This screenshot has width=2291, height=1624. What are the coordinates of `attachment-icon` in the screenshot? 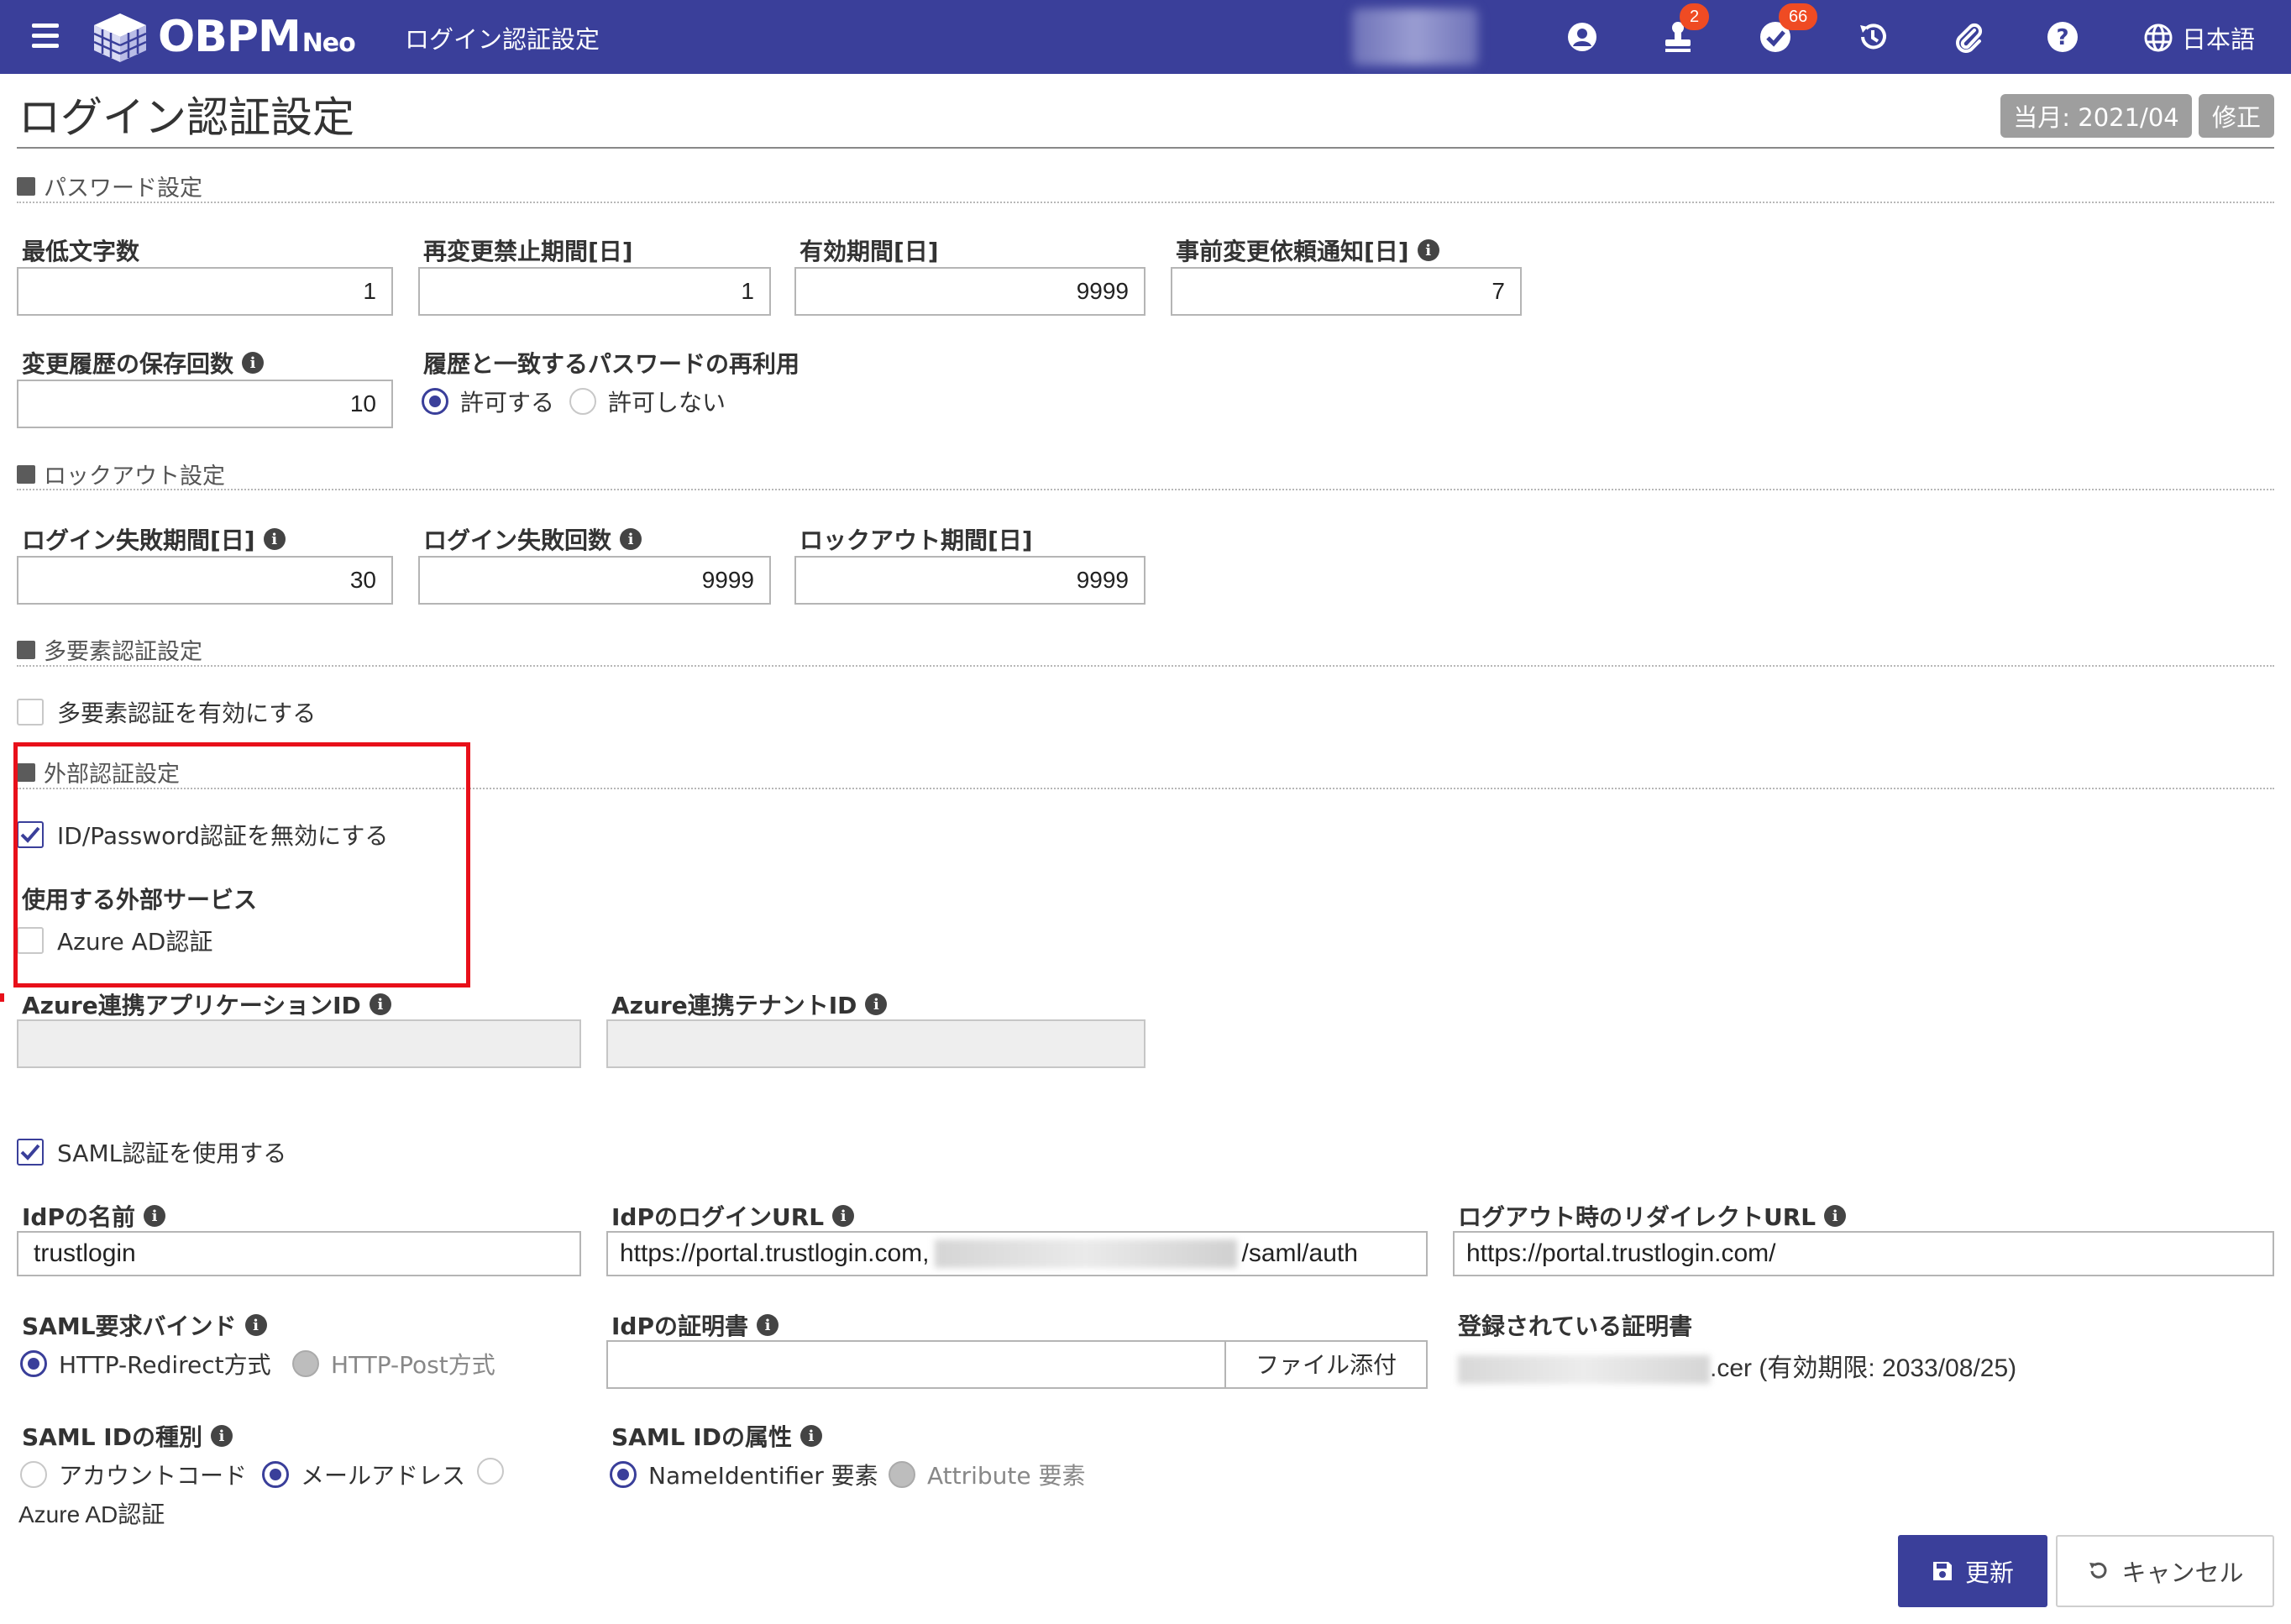 It's located at (1968, 36).